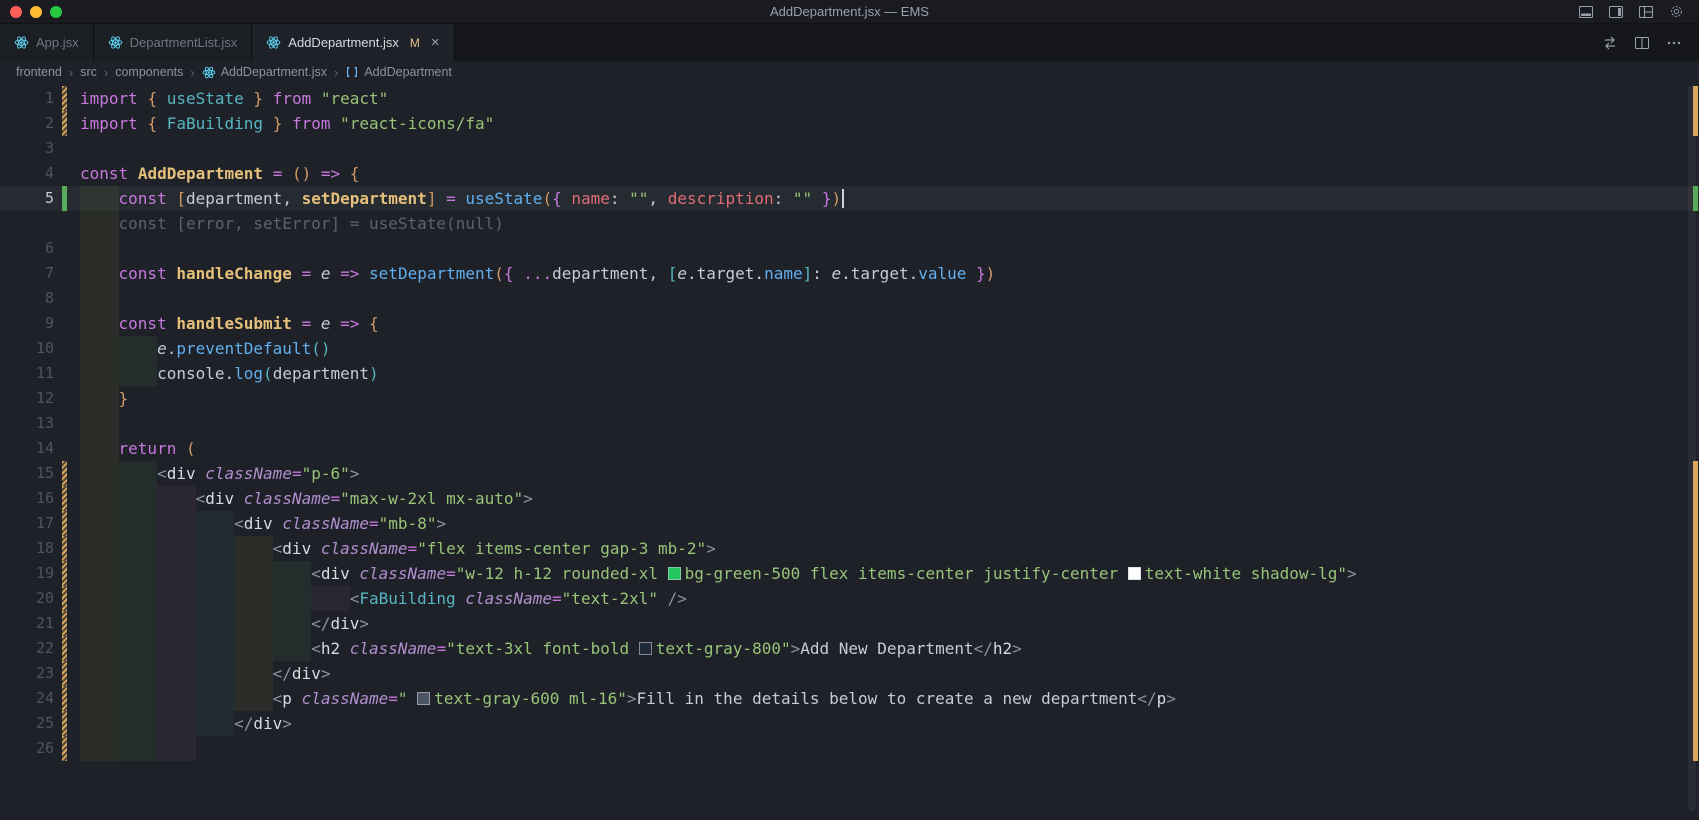 This screenshot has width=1699, height=820. What do you see at coordinates (1616, 12) in the screenshot?
I see `toggle-secondary-sidebar-icon` at bounding box center [1616, 12].